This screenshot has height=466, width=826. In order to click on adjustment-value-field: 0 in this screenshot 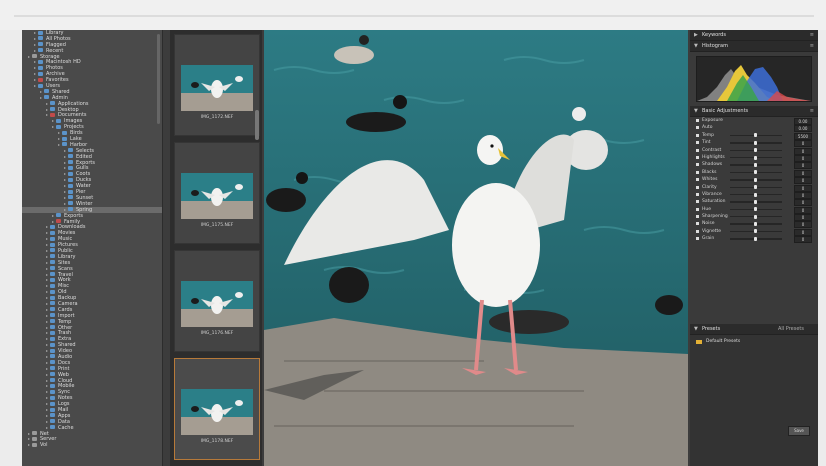, I will do `click(803, 240)`.